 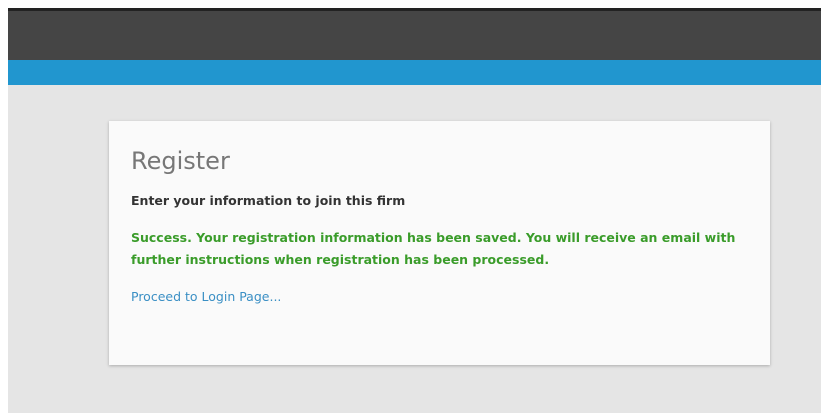 I want to click on register-subtitle: Enter your information to join this firm, so click(x=268, y=200).